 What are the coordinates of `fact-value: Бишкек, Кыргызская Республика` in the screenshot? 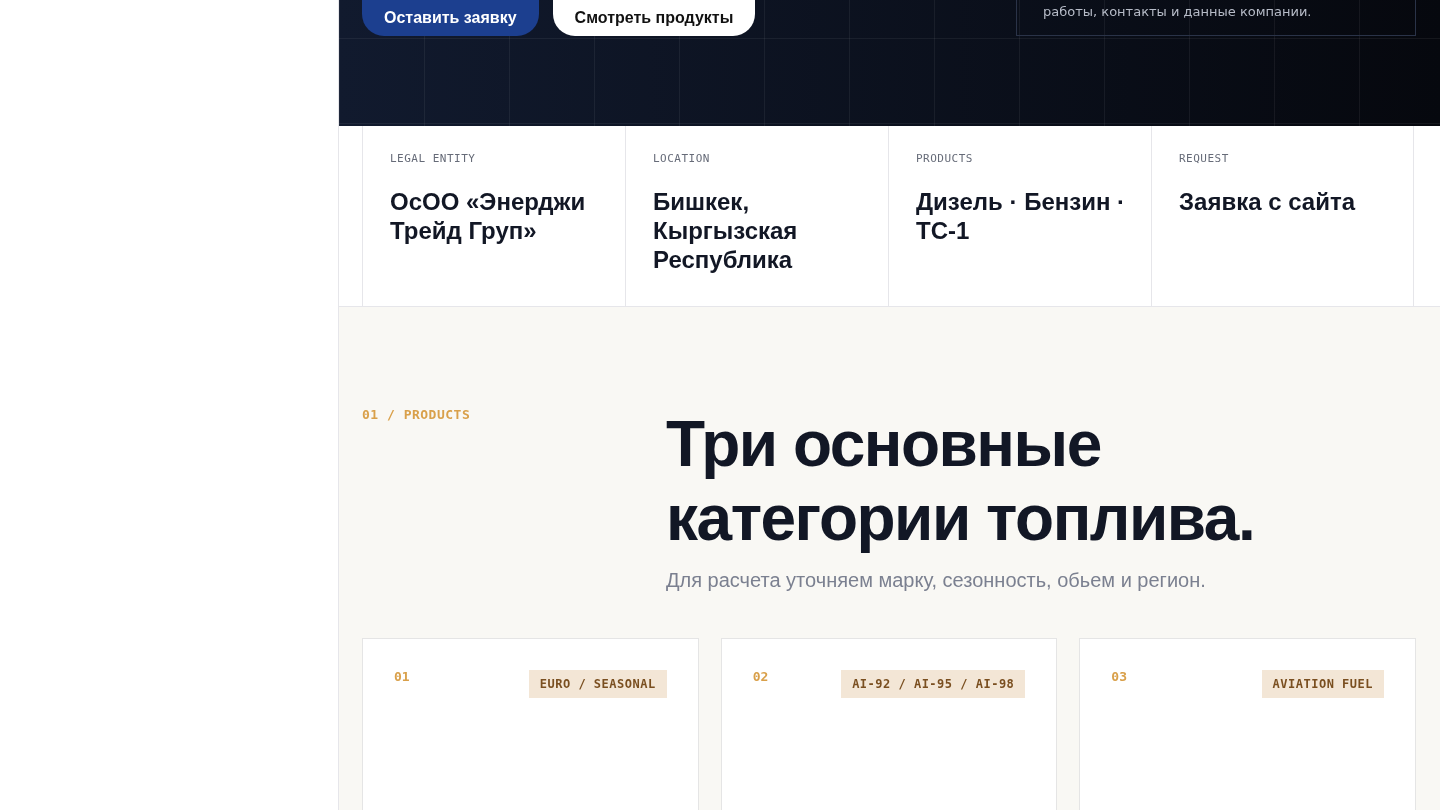 It's located at (726, 230).